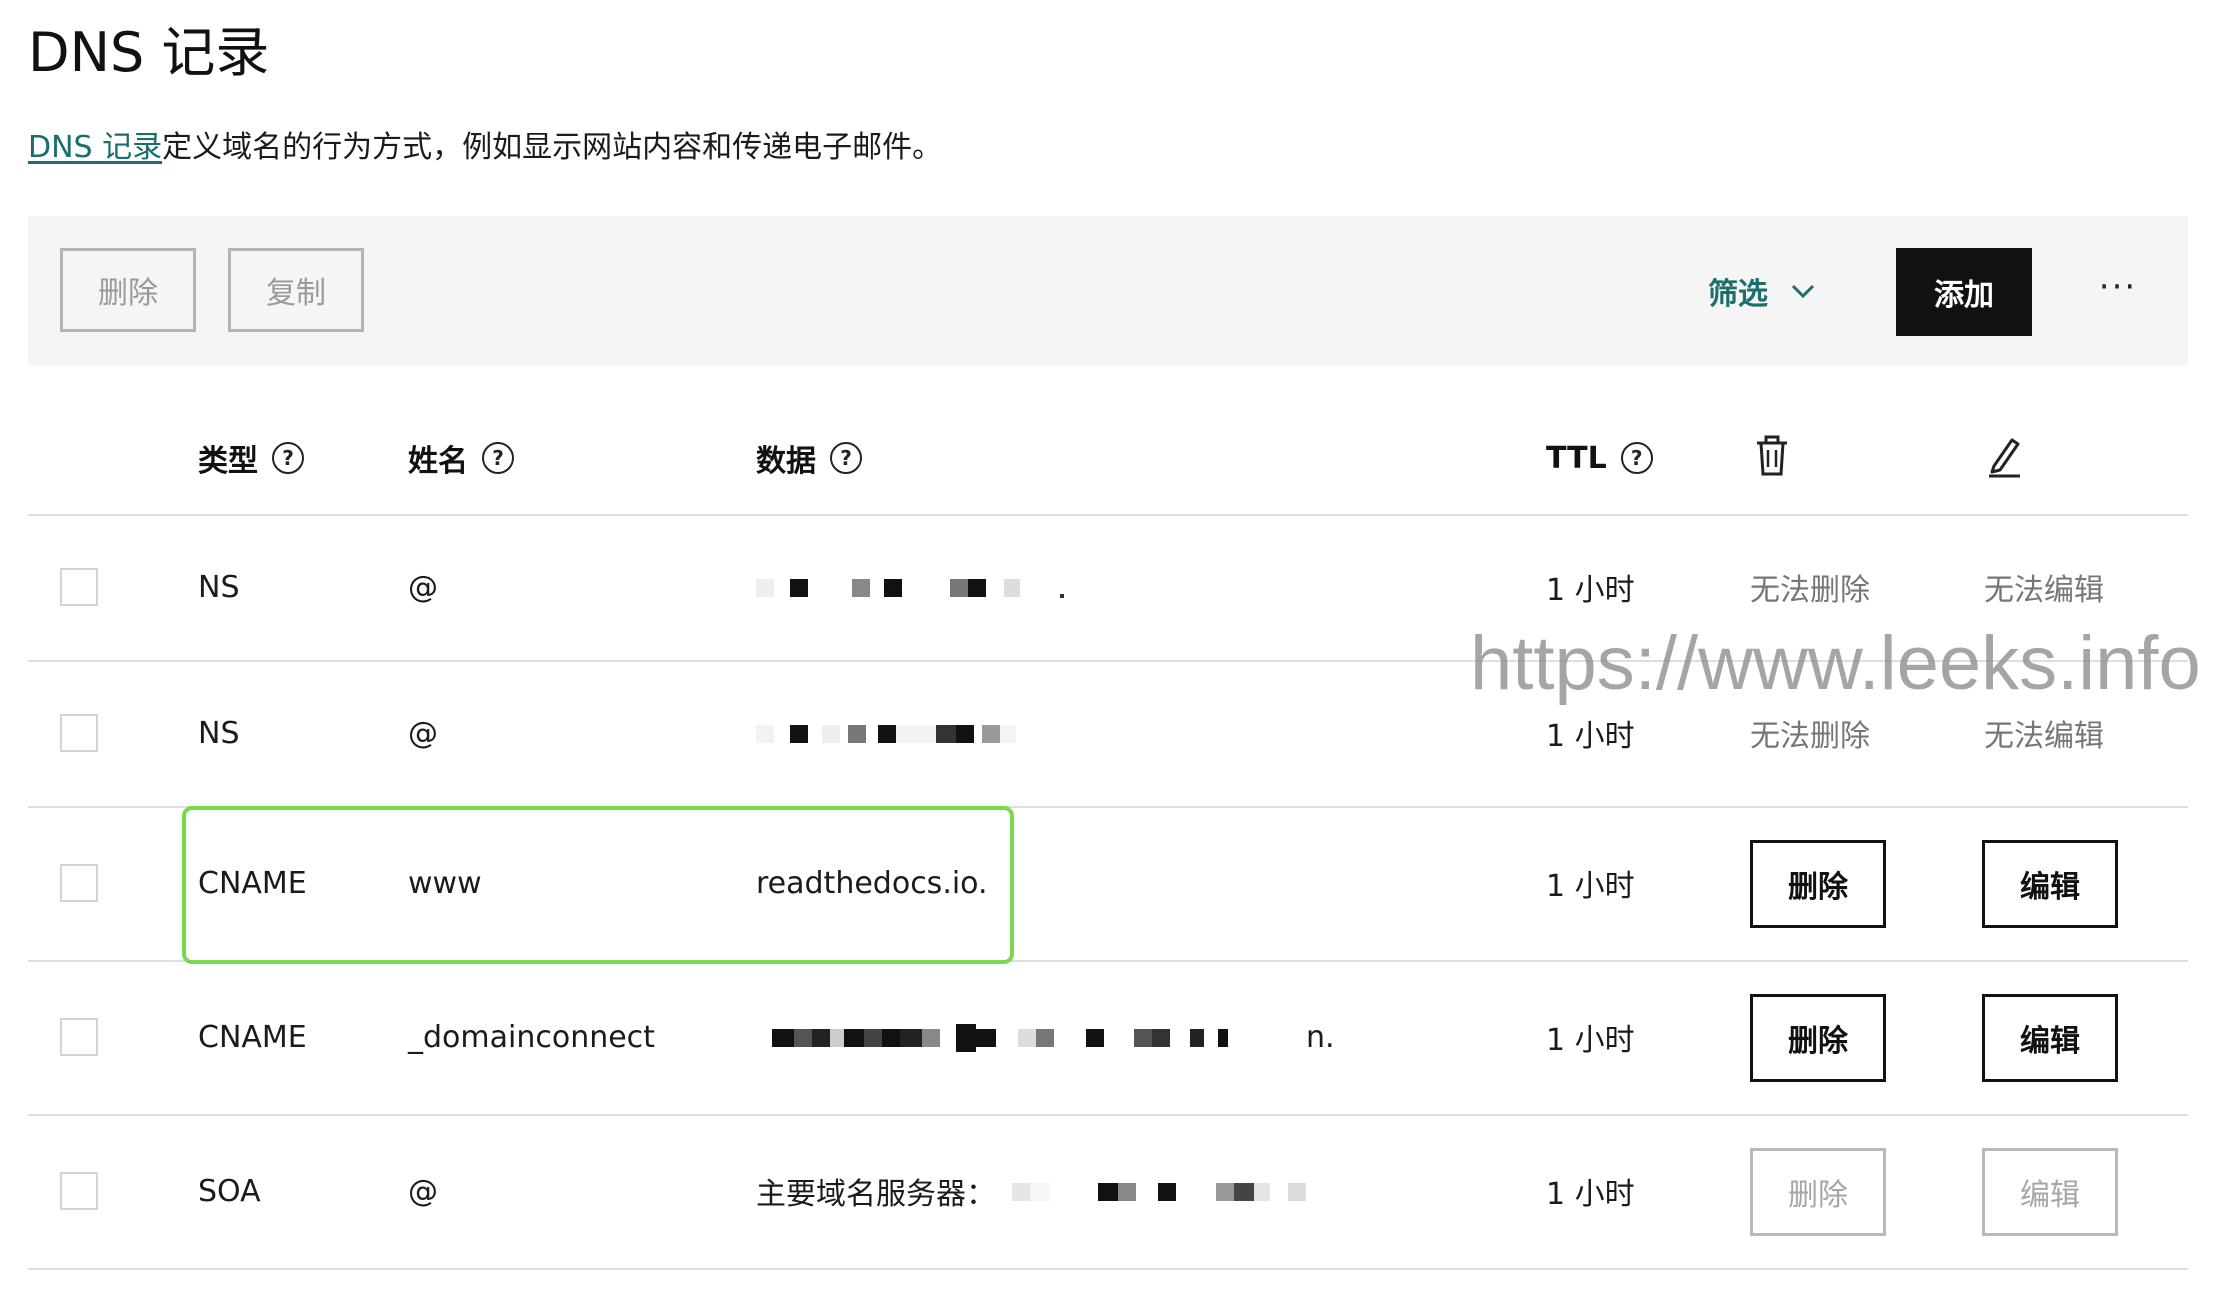  Describe the element at coordinates (552, 147) in the screenshot. I see `description-text: 定义域名的行为方式，例如显示网站内容和传递电子邮件。` at that location.